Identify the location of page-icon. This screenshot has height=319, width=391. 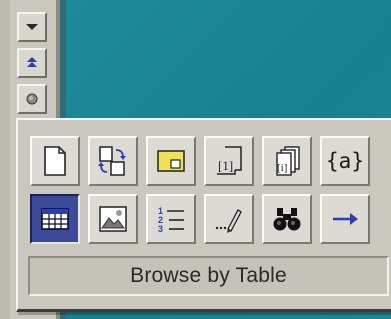
(55, 161).